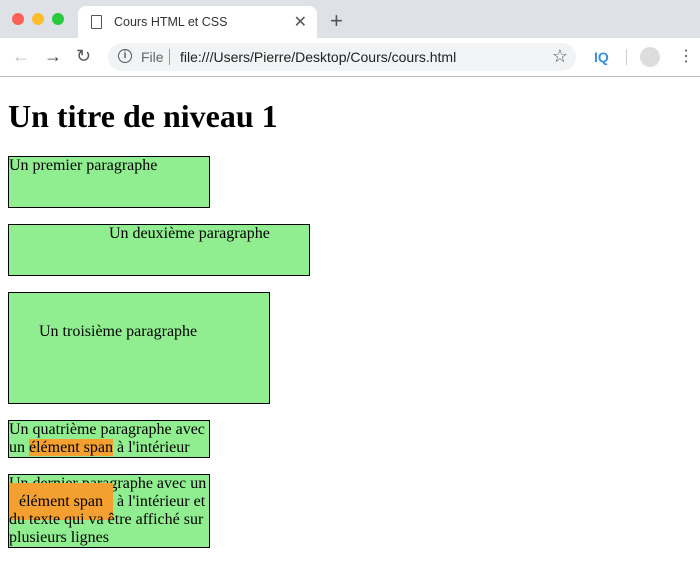 This screenshot has width=700, height=570. Describe the element at coordinates (83, 56) in the screenshot. I see `reload-button: ↻` at that location.